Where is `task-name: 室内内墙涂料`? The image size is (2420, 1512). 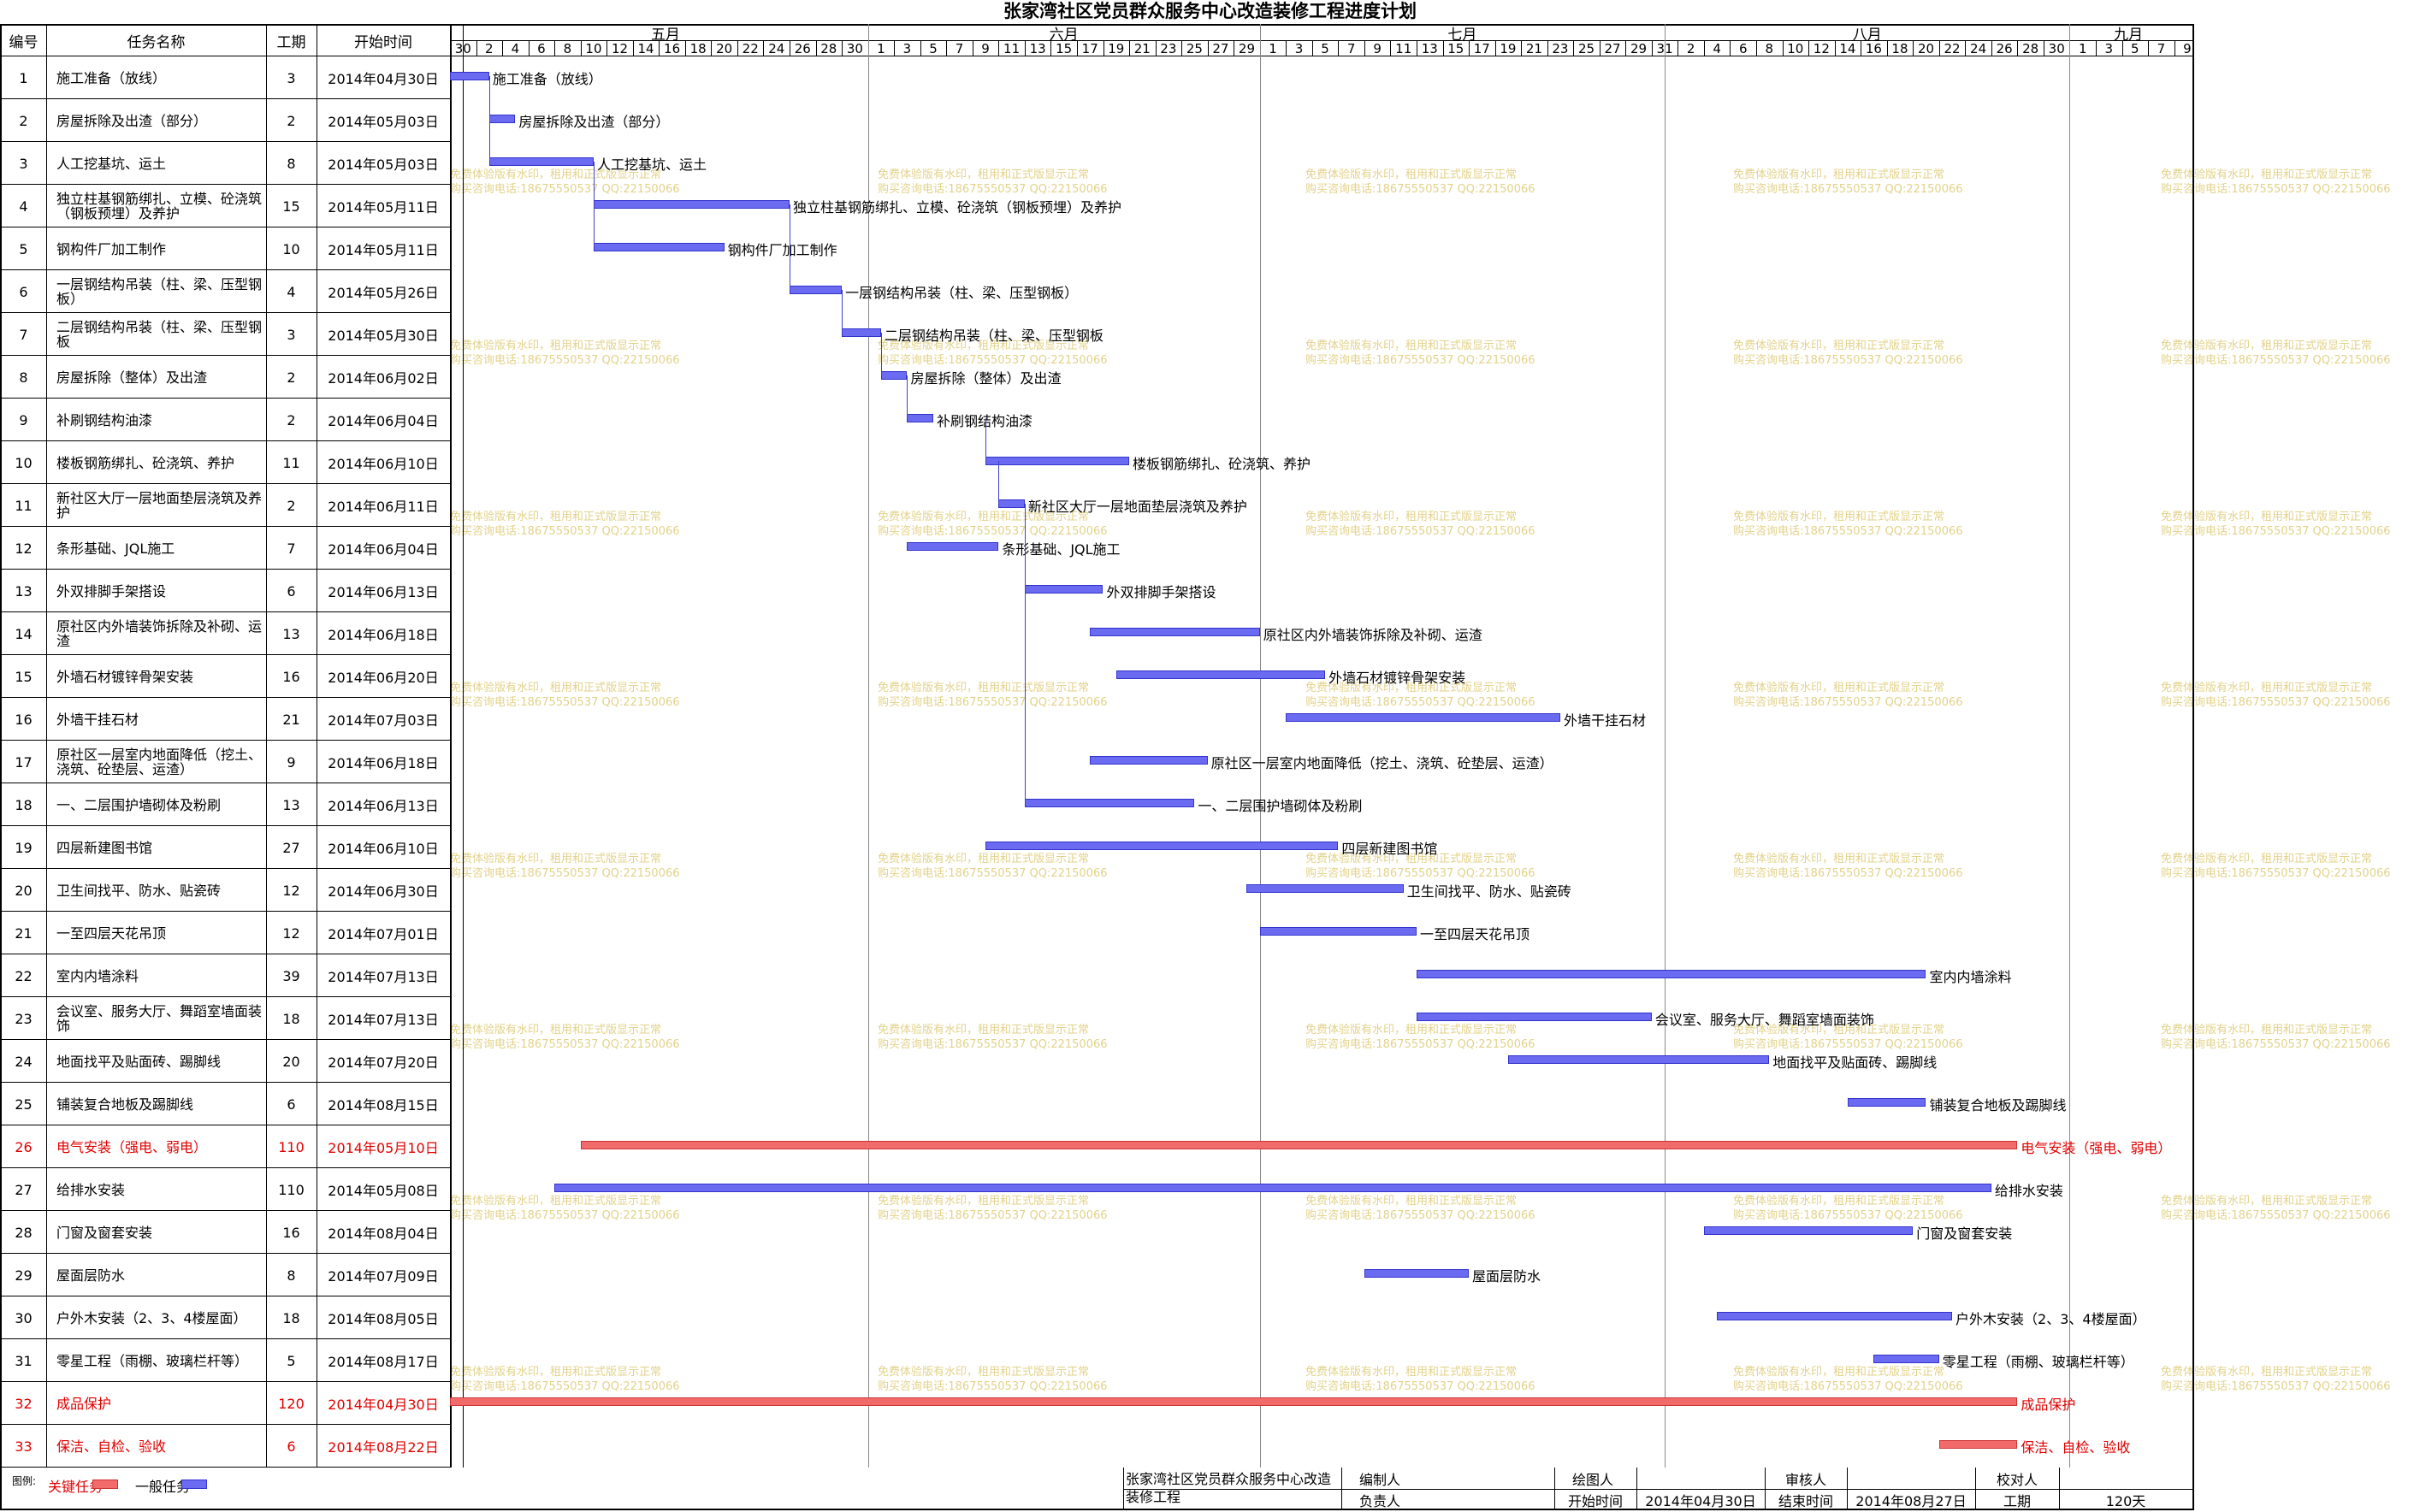
task-name: 室内内墙涂料 is located at coordinates (97, 975).